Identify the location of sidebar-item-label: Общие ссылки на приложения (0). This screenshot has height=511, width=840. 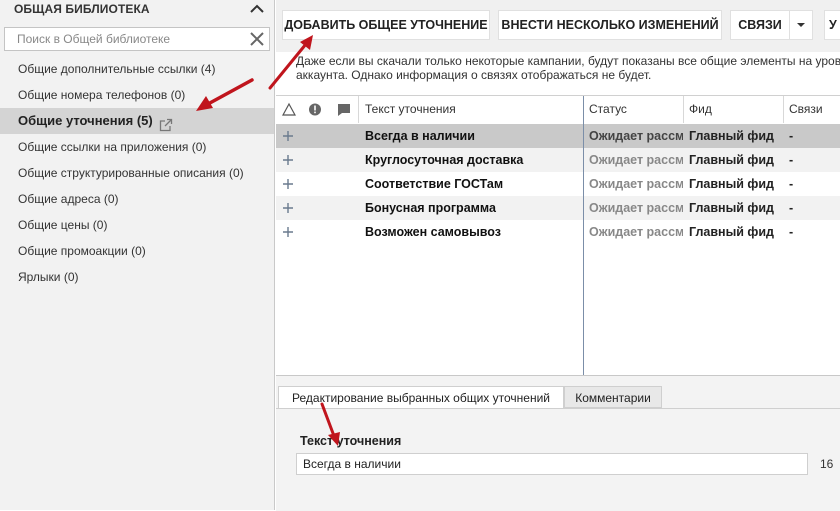
(112, 147).